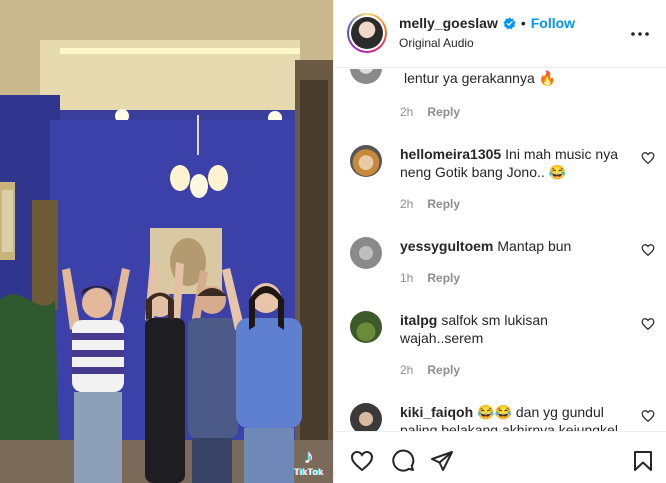 The width and height of the screenshot is (666, 483). Describe the element at coordinates (500, 98) in the screenshot. I see `comment-item: lentur ya gerakannya 🔥 2h Reply` at that location.